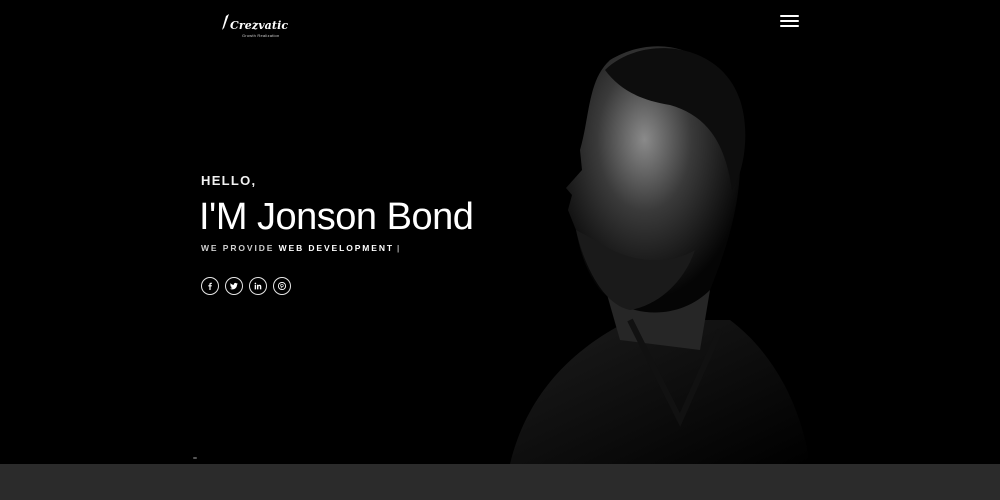  Describe the element at coordinates (261, 35) in the screenshot. I see `brand-tagline: Growth Realization` at that location.